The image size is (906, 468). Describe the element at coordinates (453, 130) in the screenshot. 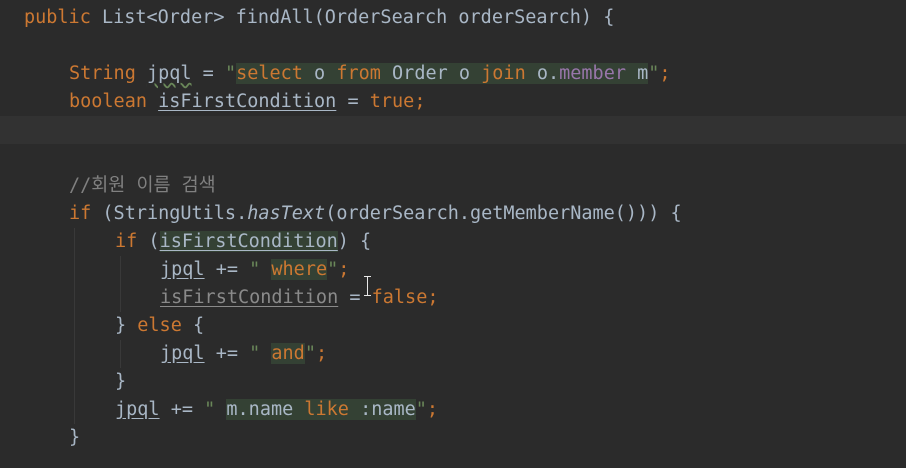

I see `code-line-4-empty` at that location.